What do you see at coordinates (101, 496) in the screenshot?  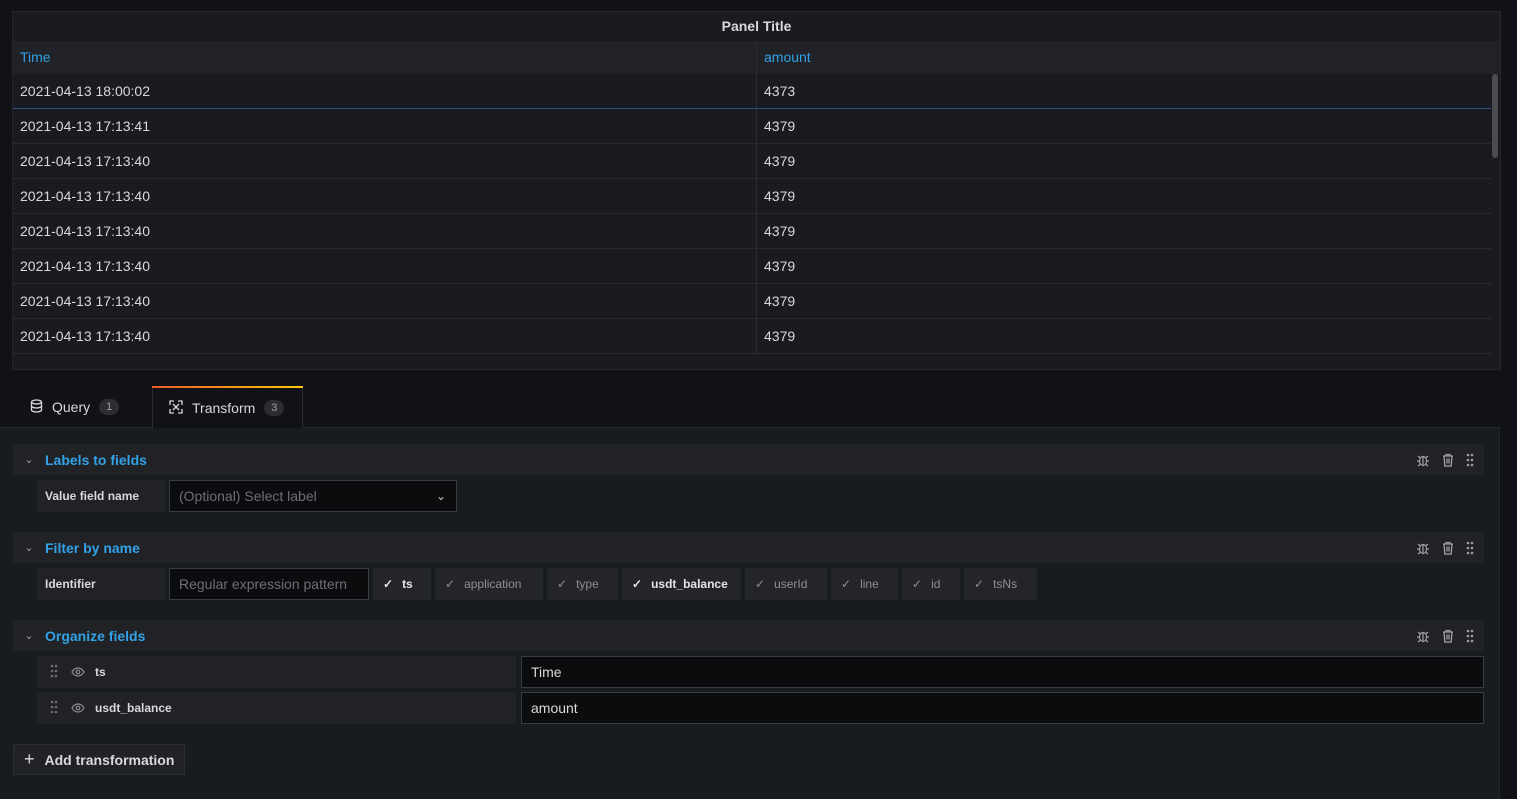 I see `value-field-name-label: Value field name` at bounding box center [101, 496].